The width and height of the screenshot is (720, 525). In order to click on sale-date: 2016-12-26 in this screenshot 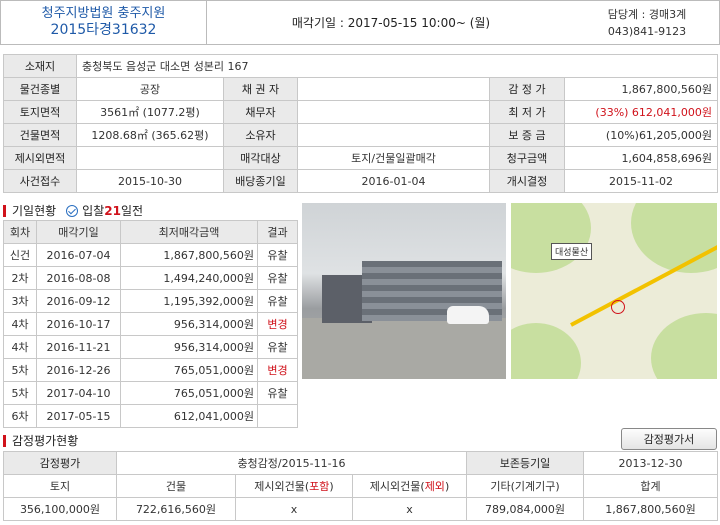, I will do `click(78, 370)`.